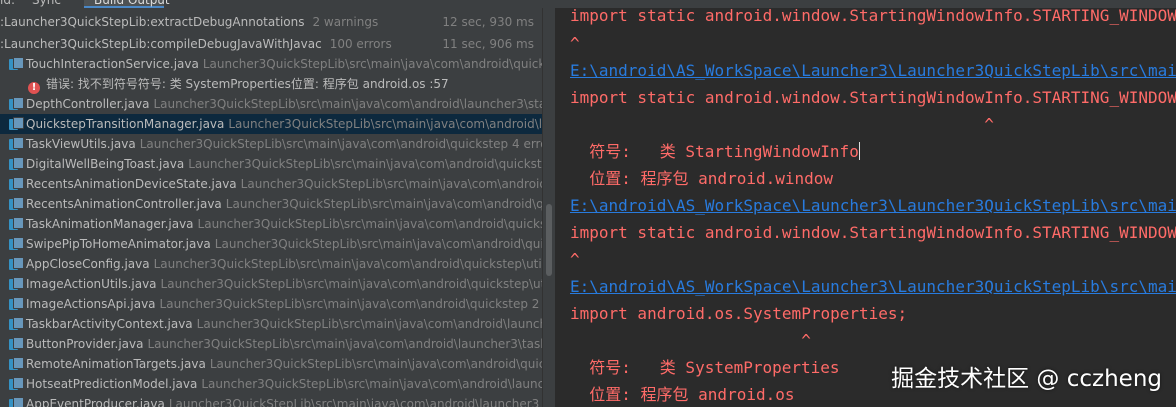 This screenshot has width=1176, height=407. I want to click on console-line: 符号: 类 SystemProperties, so click(705, 367).